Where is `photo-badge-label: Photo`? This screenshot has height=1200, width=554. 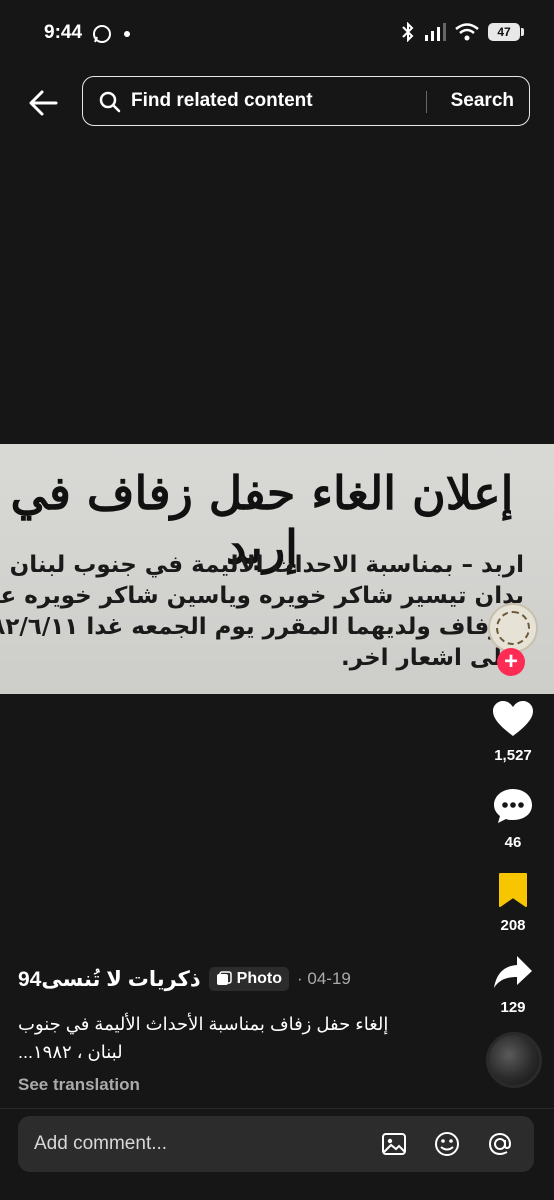 photo-badge-label: Photo is located at coordinates (259, 978).